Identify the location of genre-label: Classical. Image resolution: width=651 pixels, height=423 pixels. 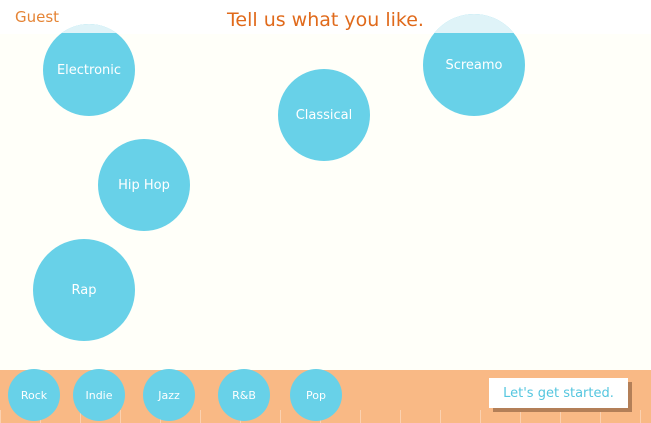
(324, 115).